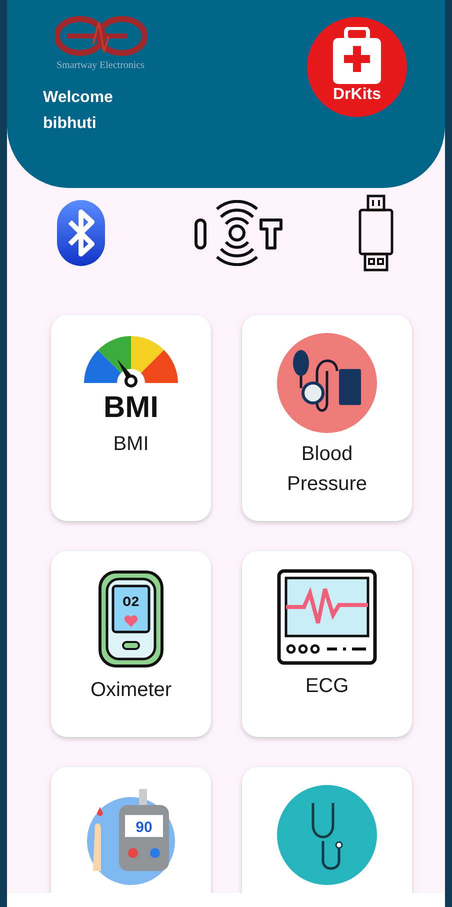 The width and height of the screenshot is (452, 907). I want to click on tile-card: ECG, so click(327, 644).